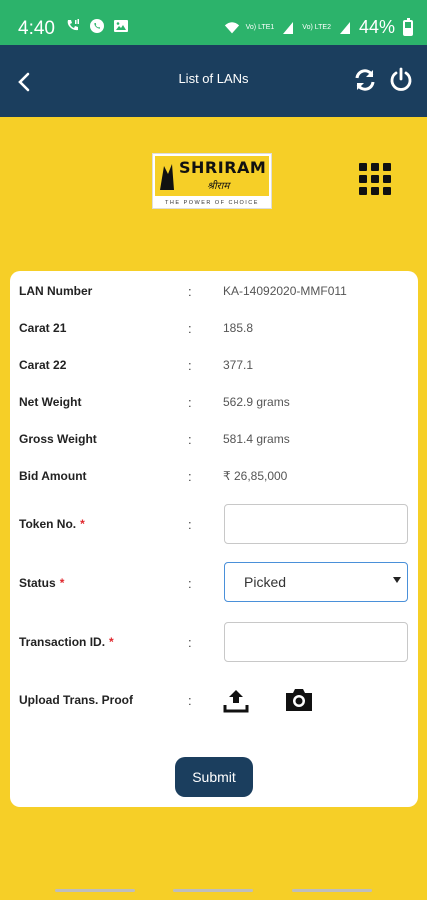  I want to click on whatsapp-icon, so click(97, 26).